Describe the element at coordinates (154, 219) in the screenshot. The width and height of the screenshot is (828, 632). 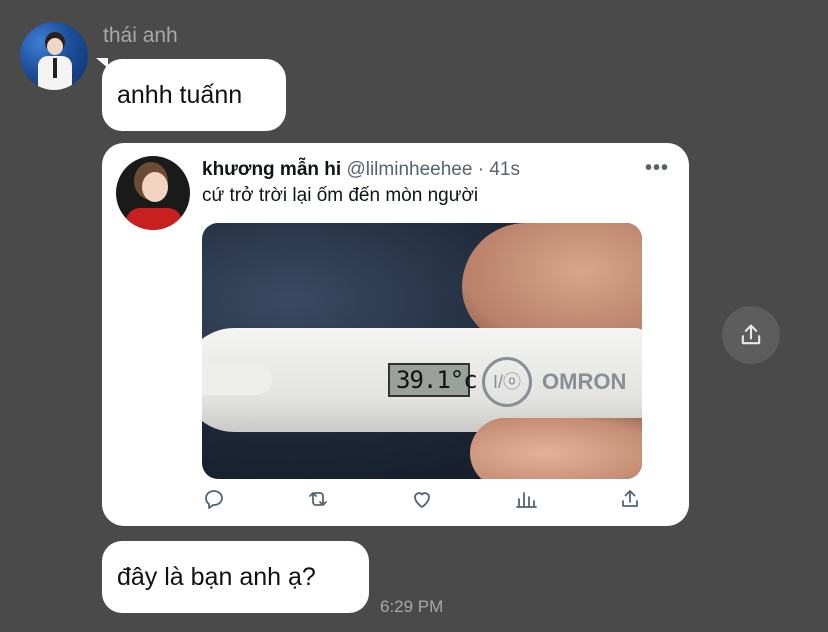
I see `avatar-shirt` at that location.